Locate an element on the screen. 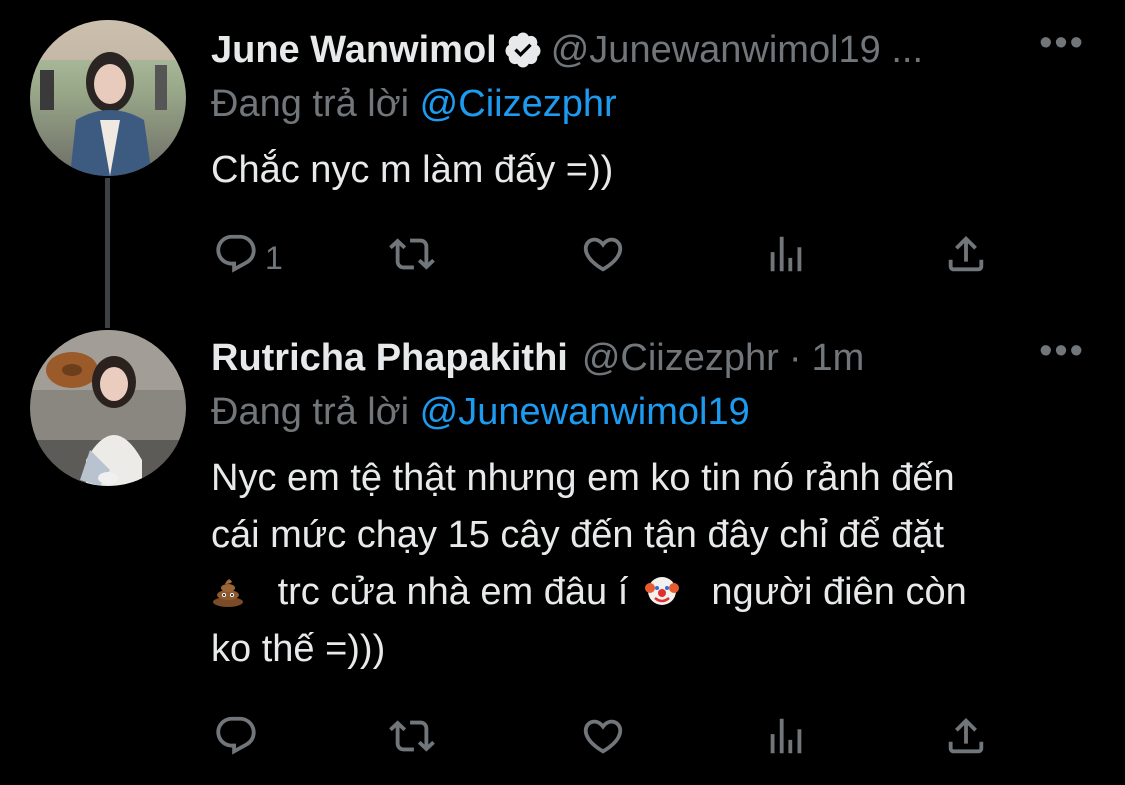 This screenshot has width=1125, height=785. clown-emoji-icon is located at coordinates (661, 586).